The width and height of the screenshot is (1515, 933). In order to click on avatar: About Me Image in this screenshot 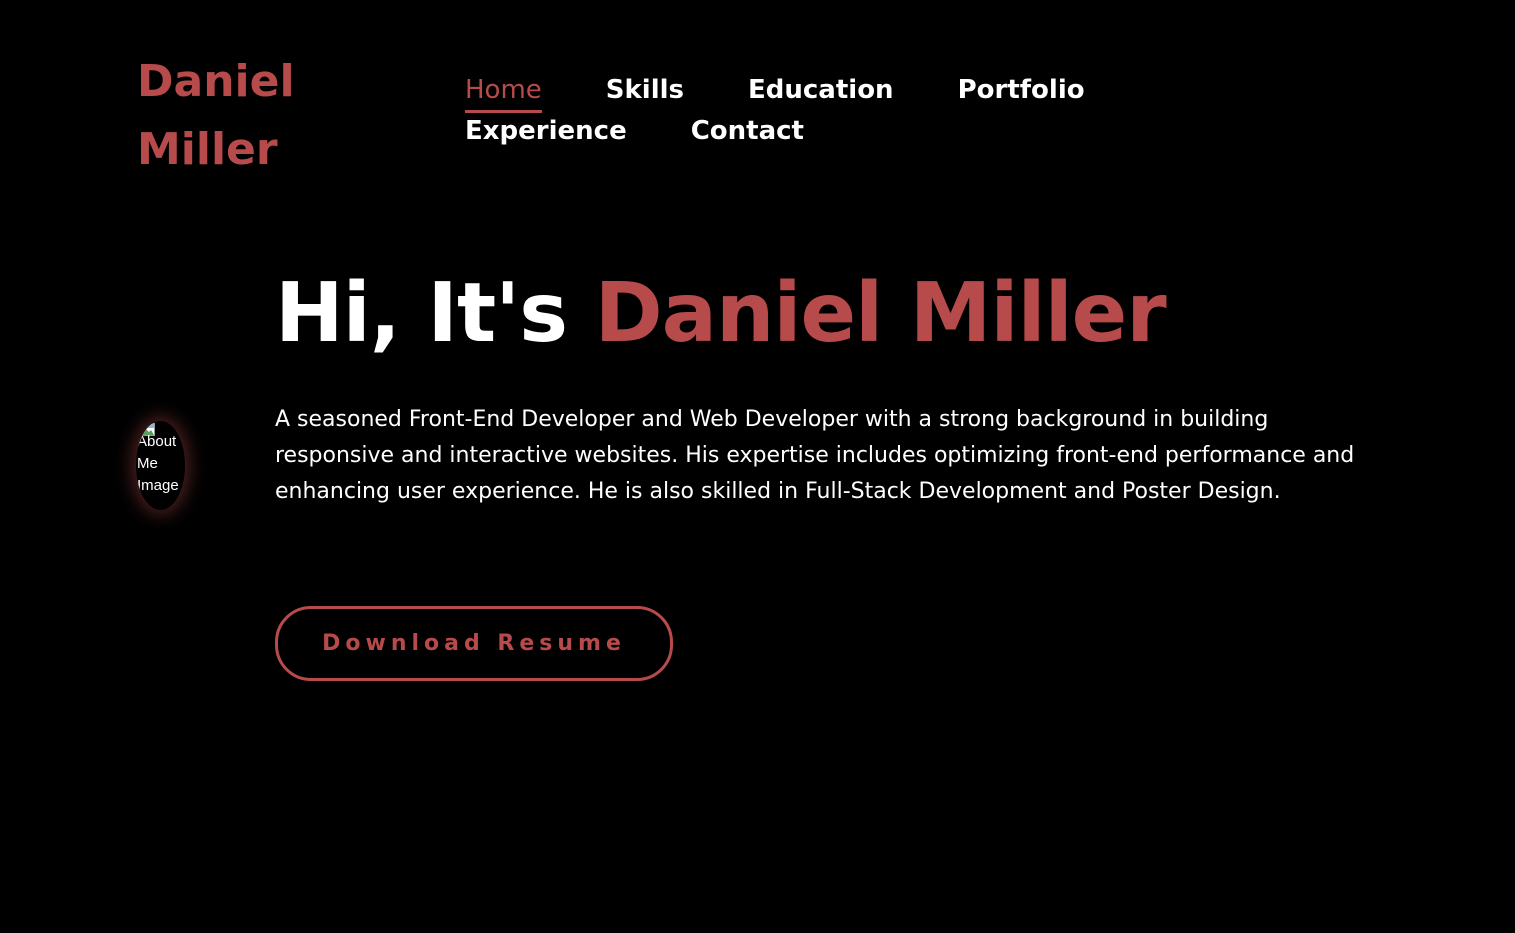, I will do `click(160, 465)`.